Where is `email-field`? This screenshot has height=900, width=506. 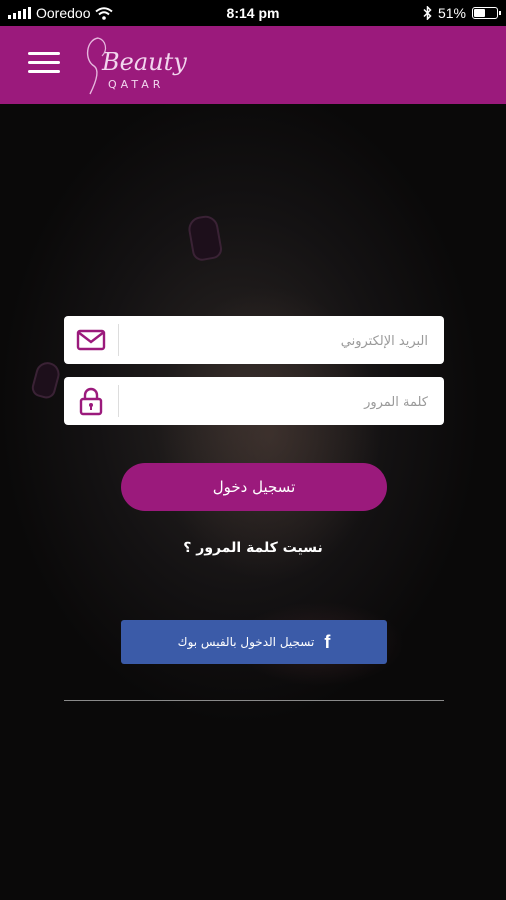 email-field is located at coordinates (254, 341).